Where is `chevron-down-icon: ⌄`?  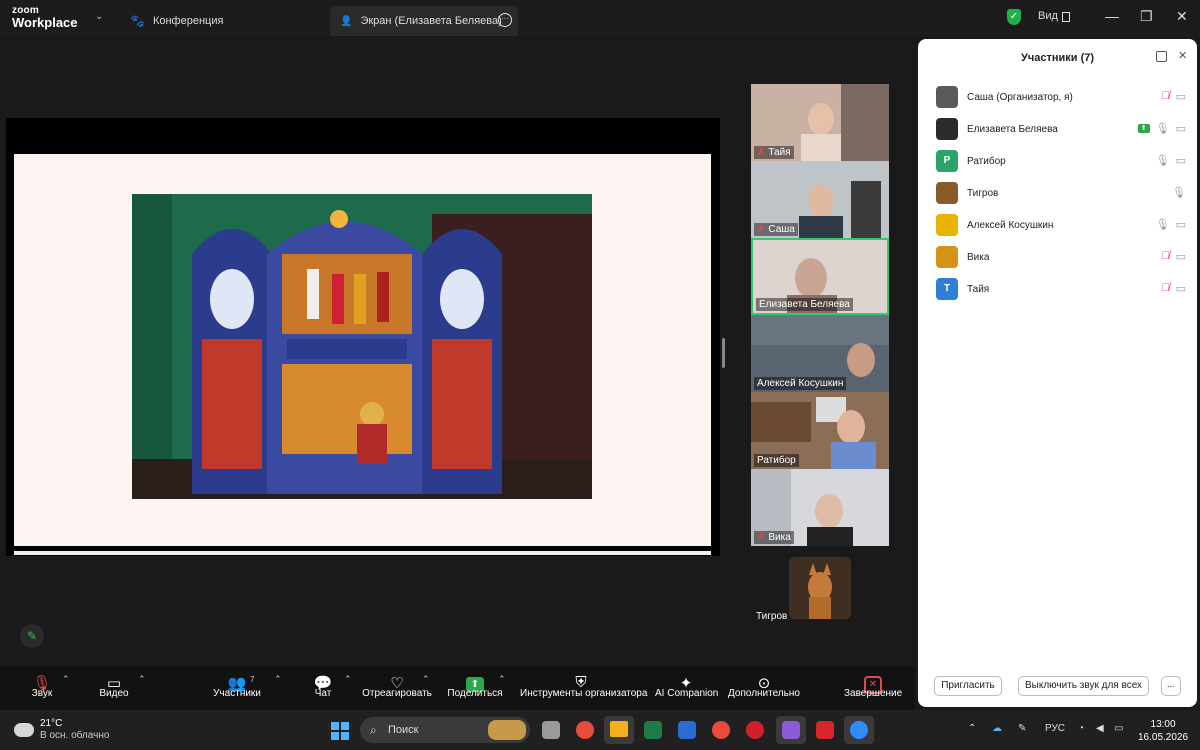 chevron-down-icon: ⌄ is located at coordinates (99, 16).